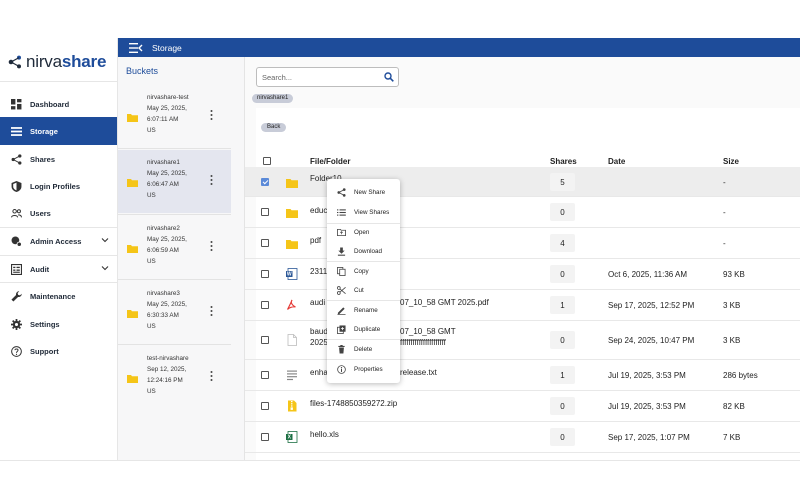 Image resolution: width=800 pixels, height=500 pixels. What do you see at coordinates (315, 240) in the screenshot?
I see `file-name: pdf` at bounding box center [315, 240].